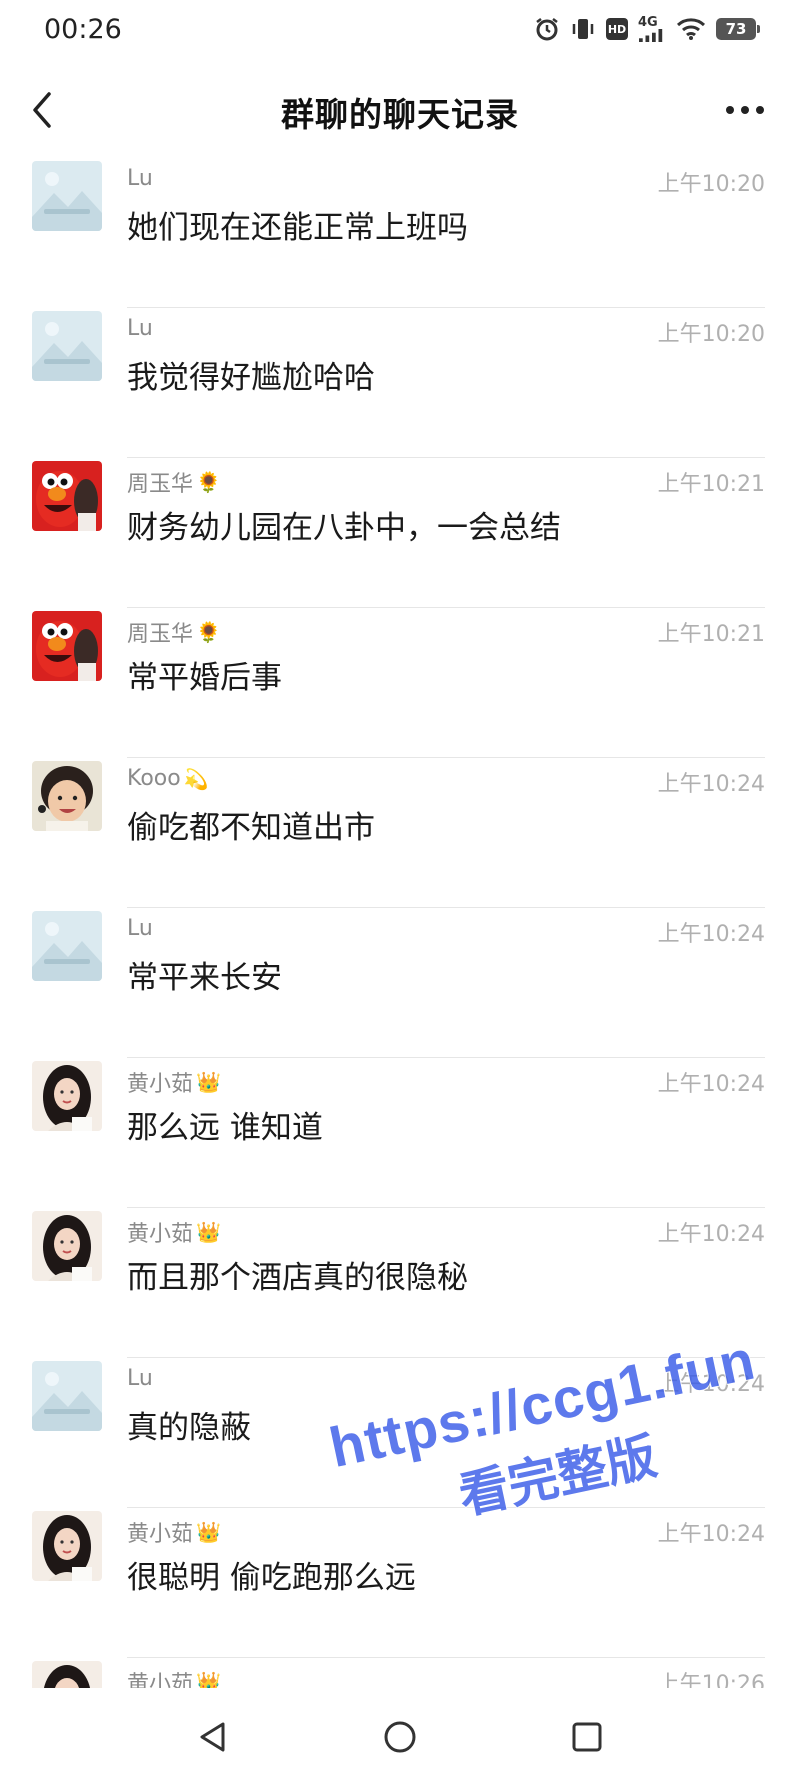  I want to click on cellular-signal-icon: 4G, so click(652, 29).